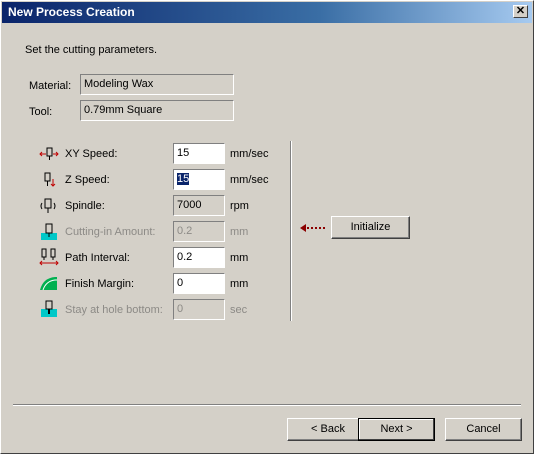  What do you see at coordinates (185, 231) in the screenshot?
I see `cutting-in-value: 0.2` at bounding box center [185, 231].